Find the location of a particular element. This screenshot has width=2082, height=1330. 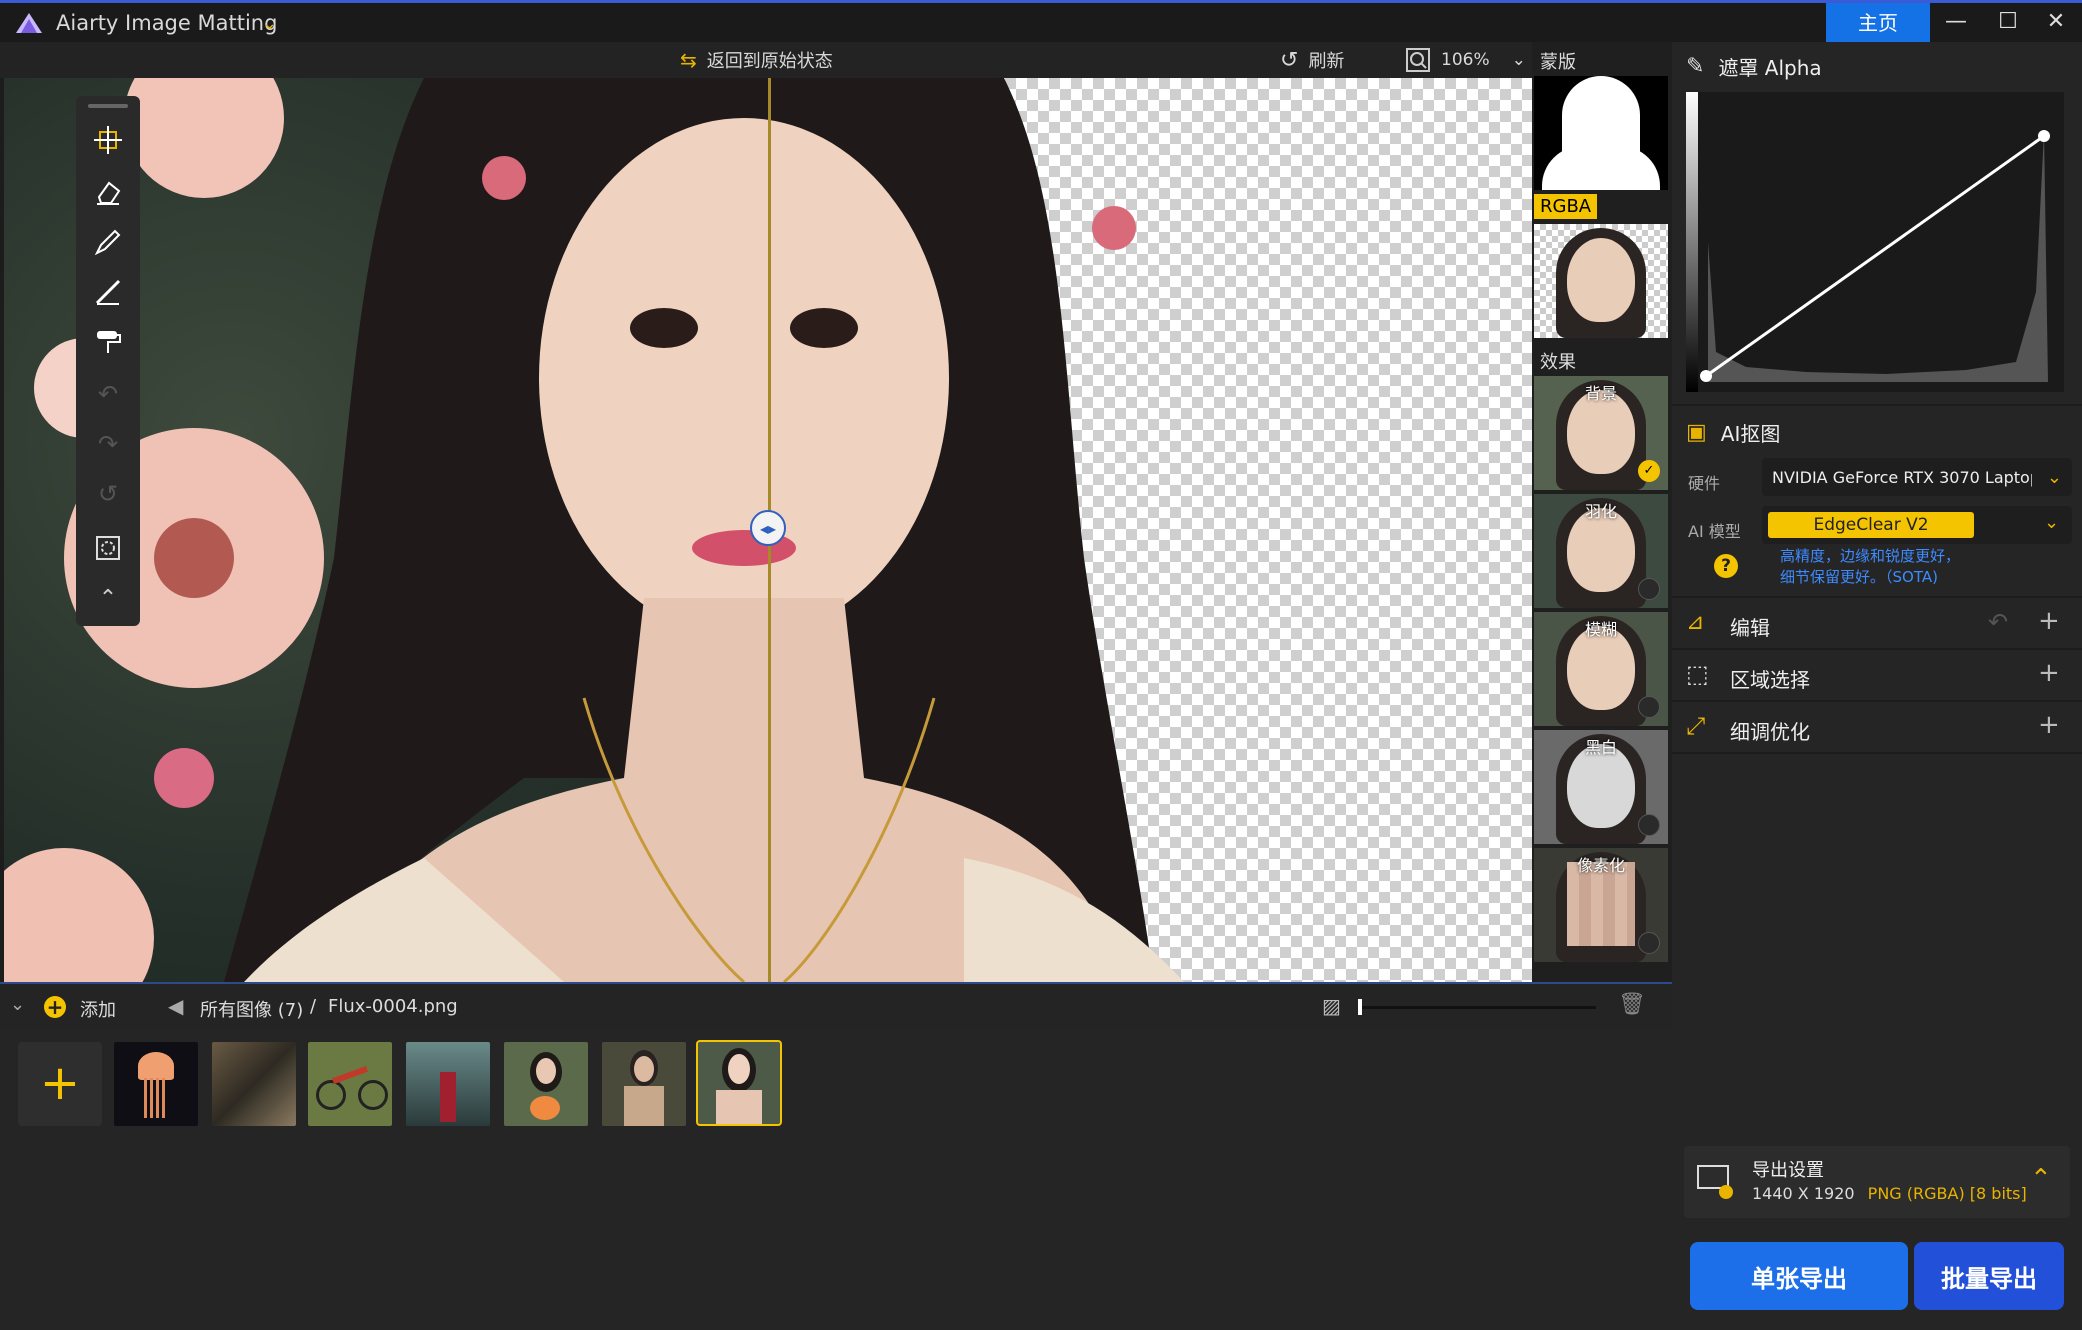

split-arrows-icon: ◂▸ is located at coordinates (768, 528).